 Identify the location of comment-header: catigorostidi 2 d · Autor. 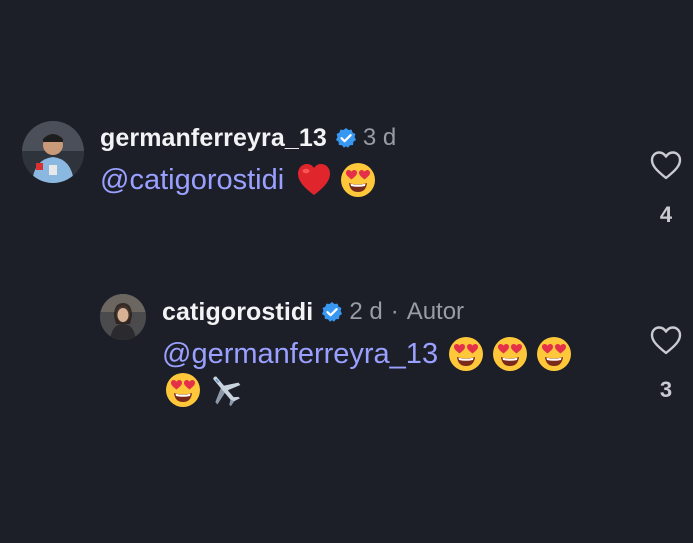
(313, 312).